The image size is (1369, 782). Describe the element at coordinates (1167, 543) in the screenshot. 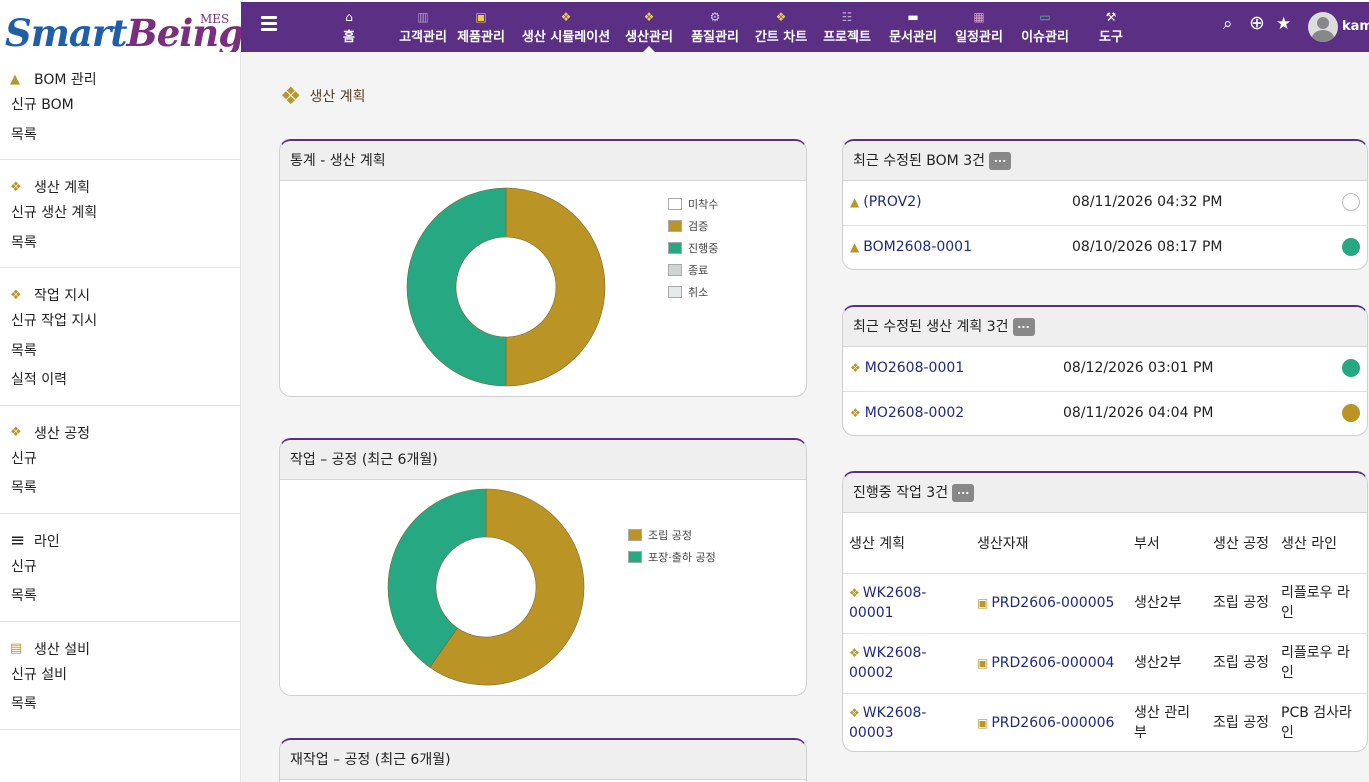

I see `column-header: 부서` at that location.